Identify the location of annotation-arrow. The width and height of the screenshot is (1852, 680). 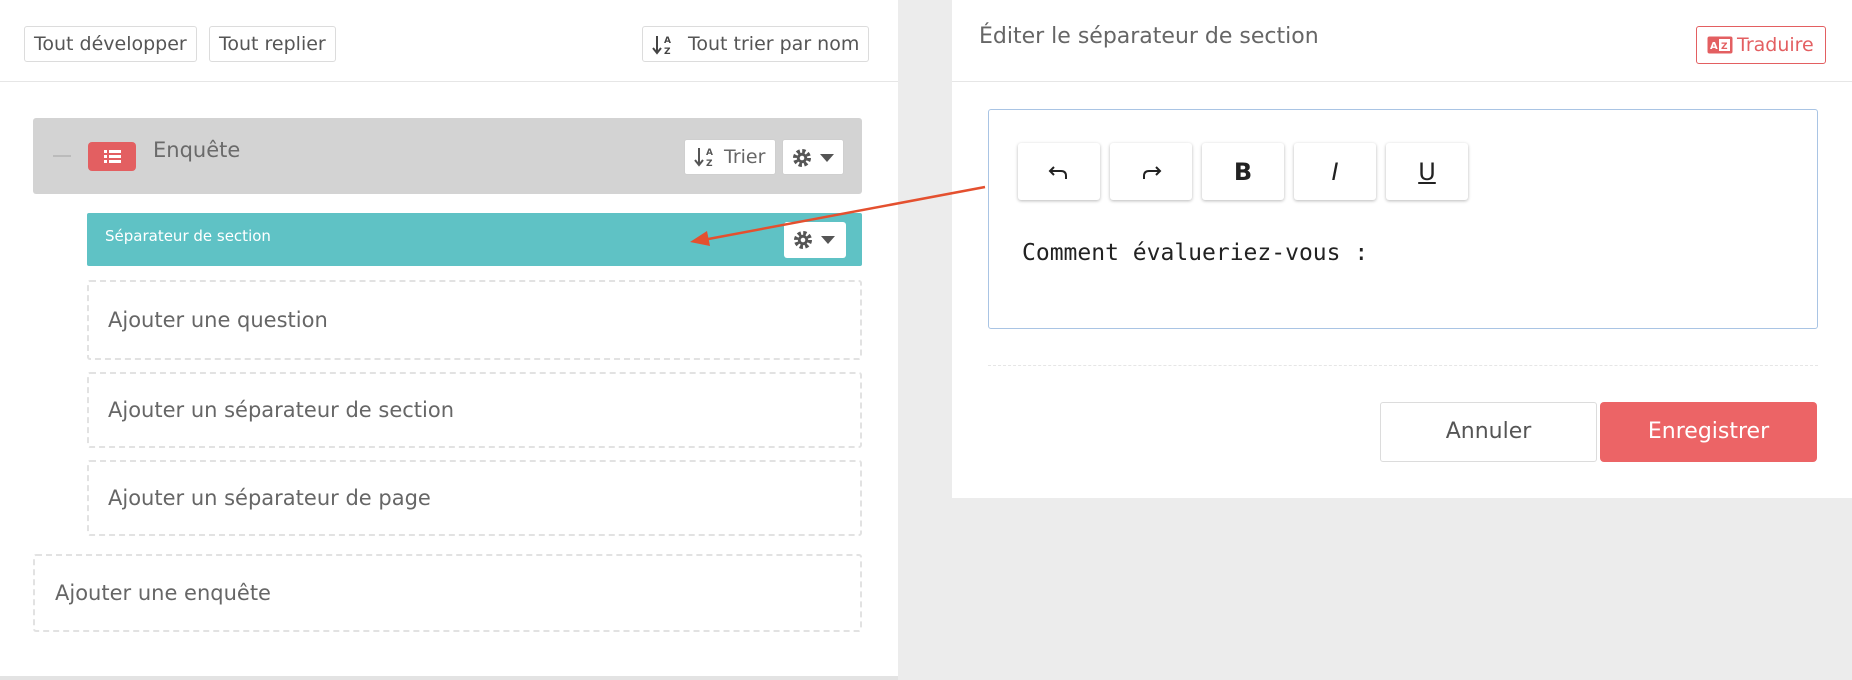
(838, 215).